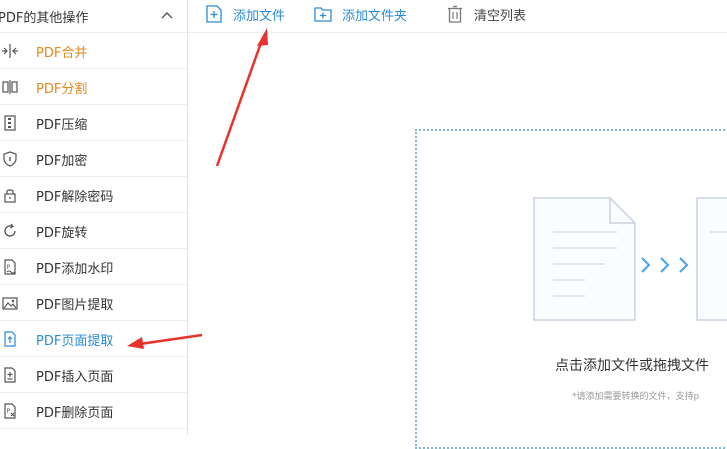  I want to click on drop-zone-main-text: 点击添加文件或拖拽文件, so click(632, 366).